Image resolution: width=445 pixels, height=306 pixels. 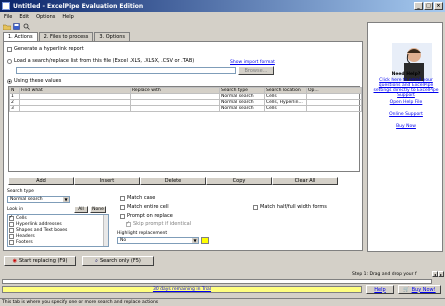 What do you see at coordinates (25, 236) in the screenshot?
I see `list-item-label: Headers` at bounding box center [25, 236].